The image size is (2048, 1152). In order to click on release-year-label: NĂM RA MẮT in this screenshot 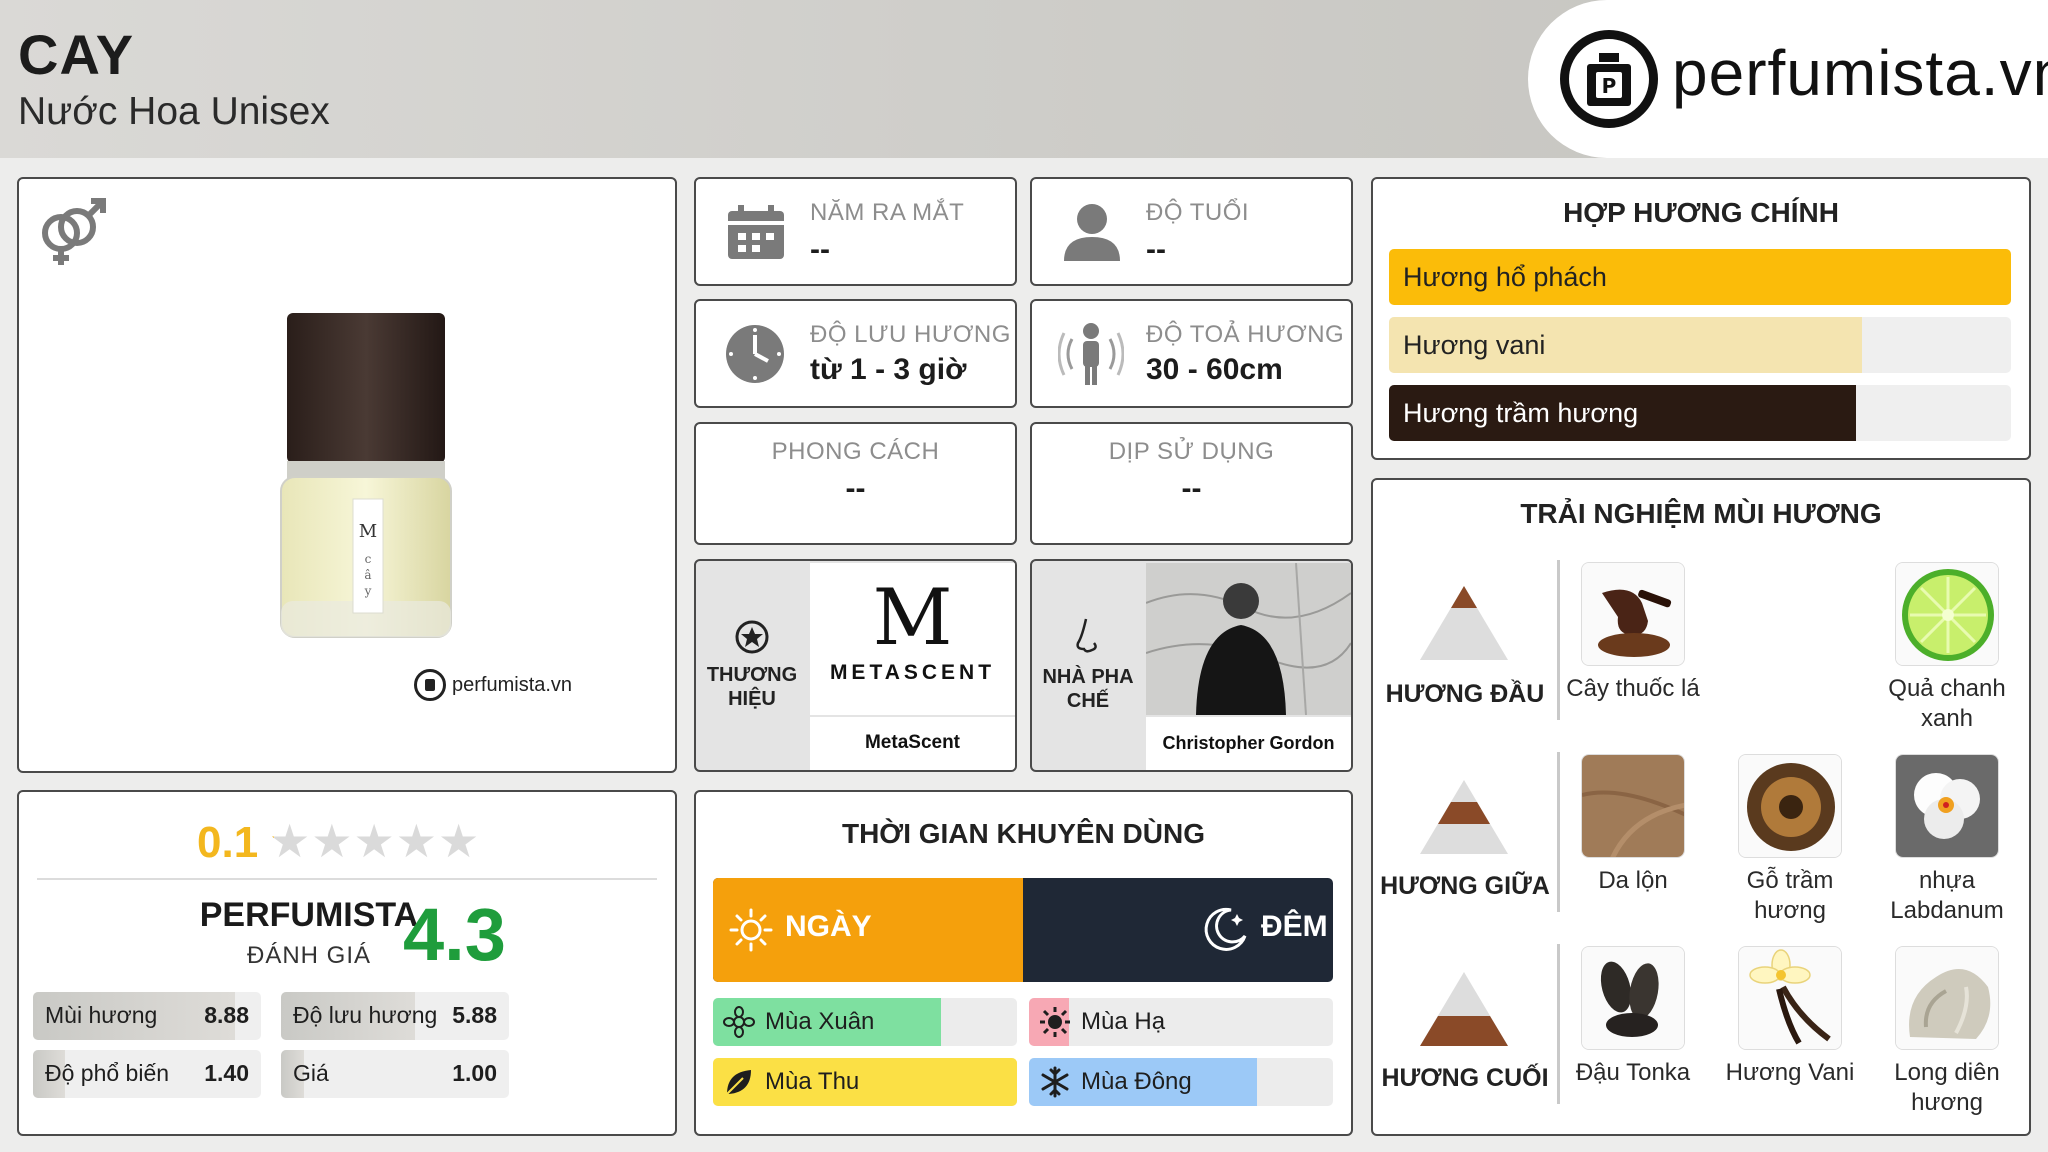, I will do `click(887, 212)`.